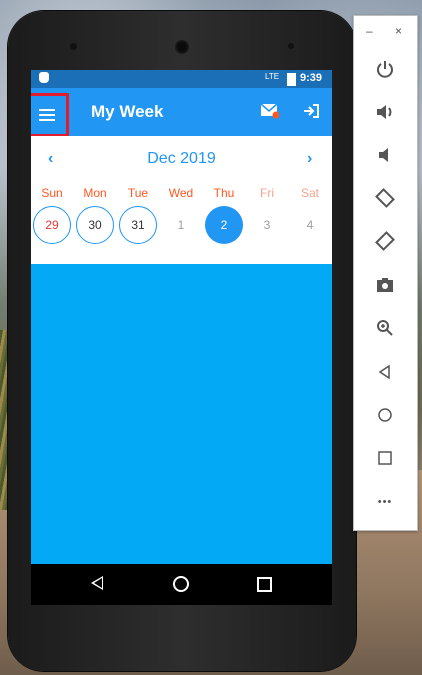 The width and height of the screenshot is (422, 675). I want to click on more-button: •••, so click(385, 502).